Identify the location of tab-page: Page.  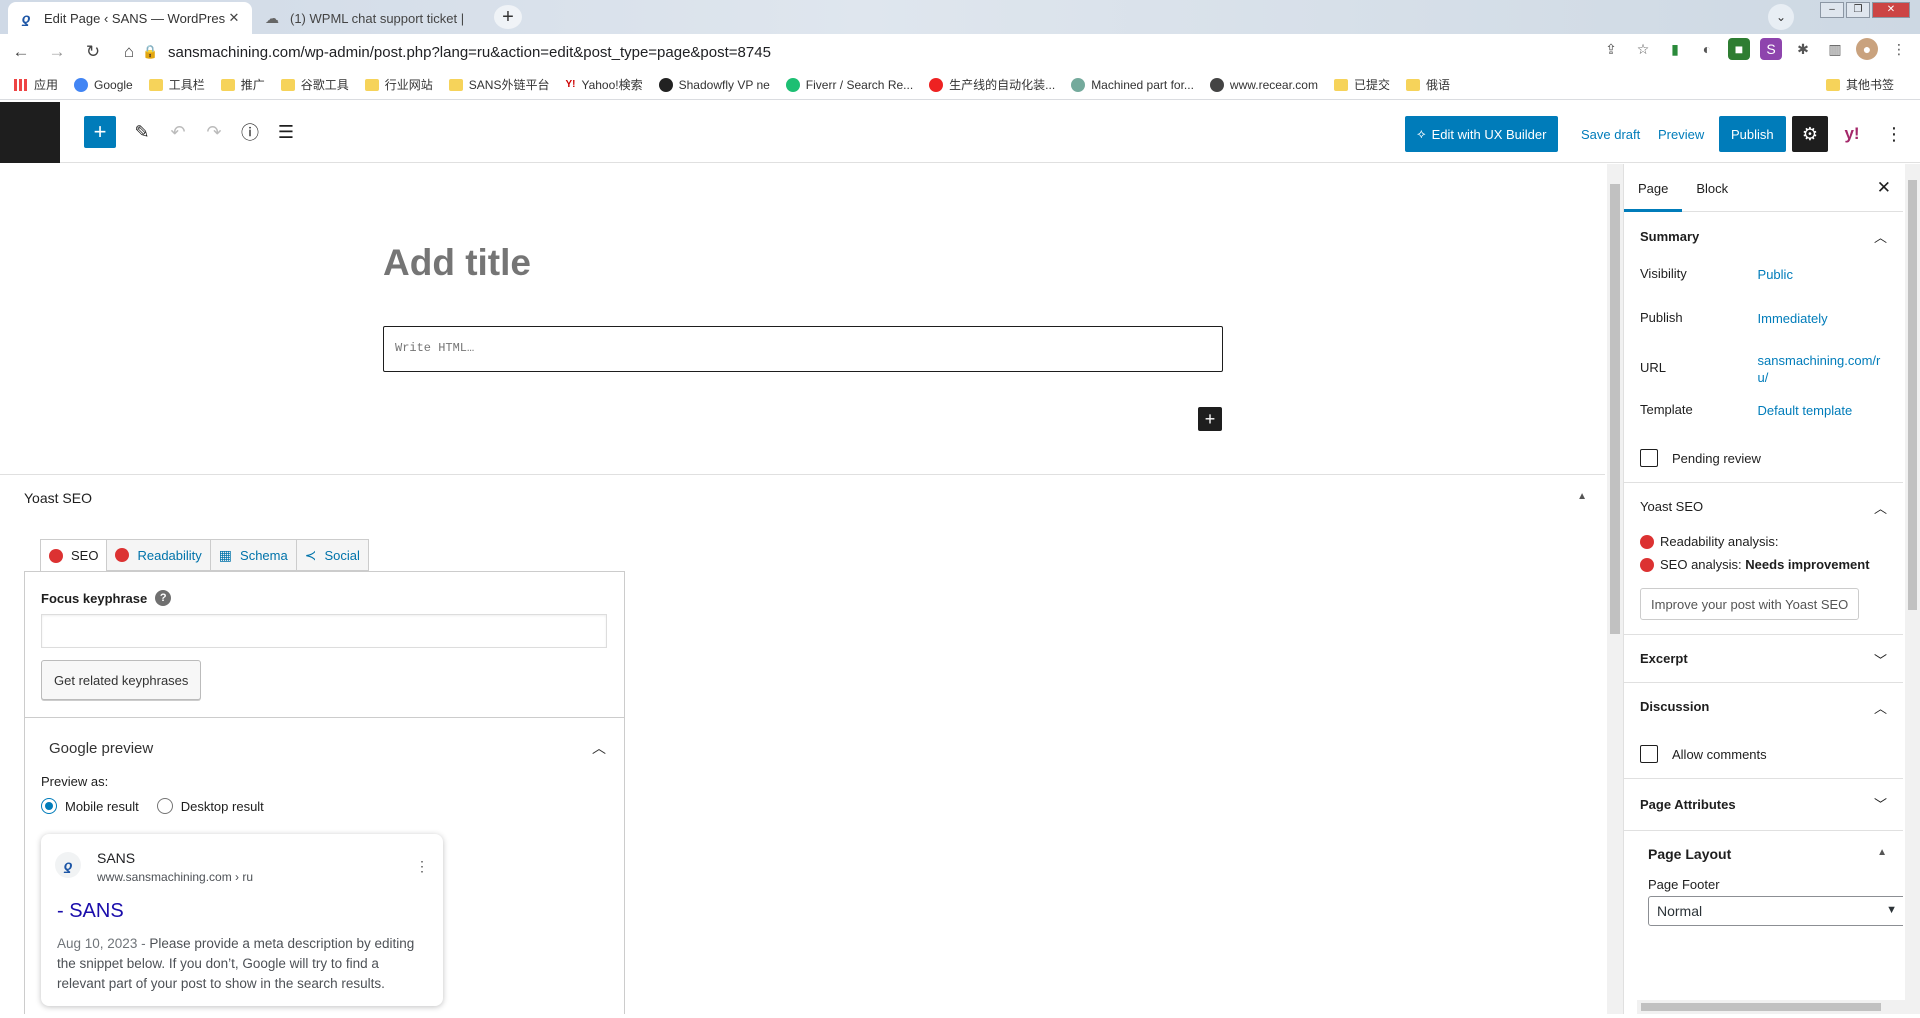
(1653, 188).